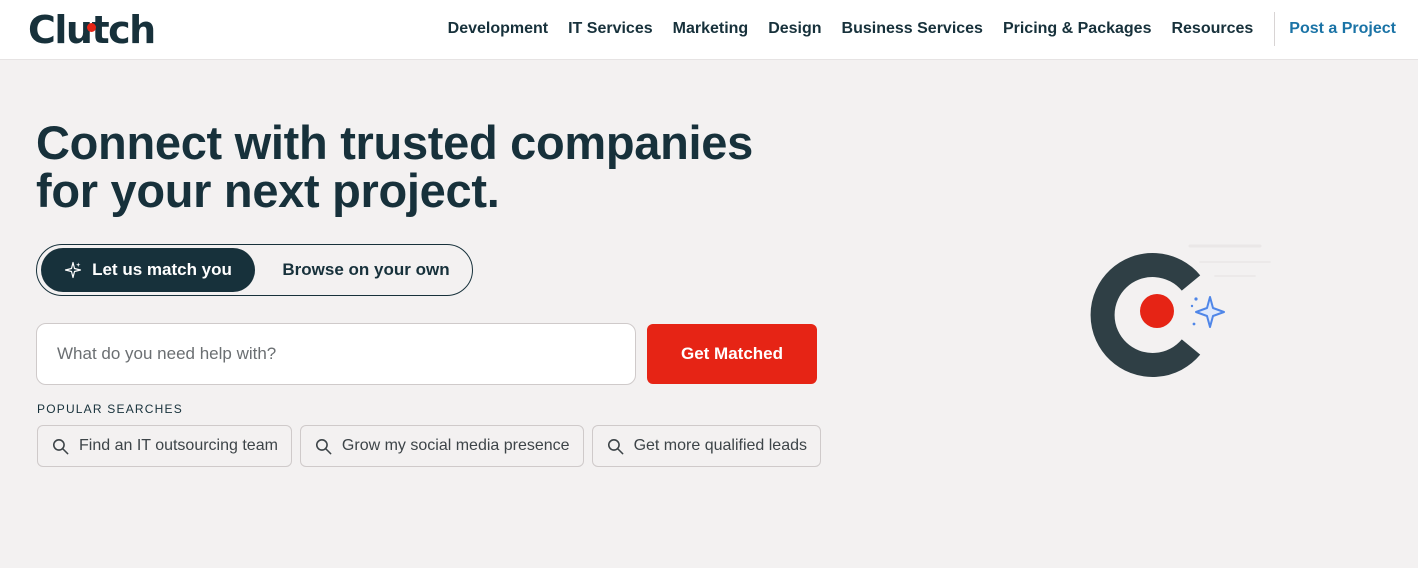 The width and height of the screenshot is (1418, 568). I want to click on let-us-match-you-tab: Let us match you, so click(148, 270).